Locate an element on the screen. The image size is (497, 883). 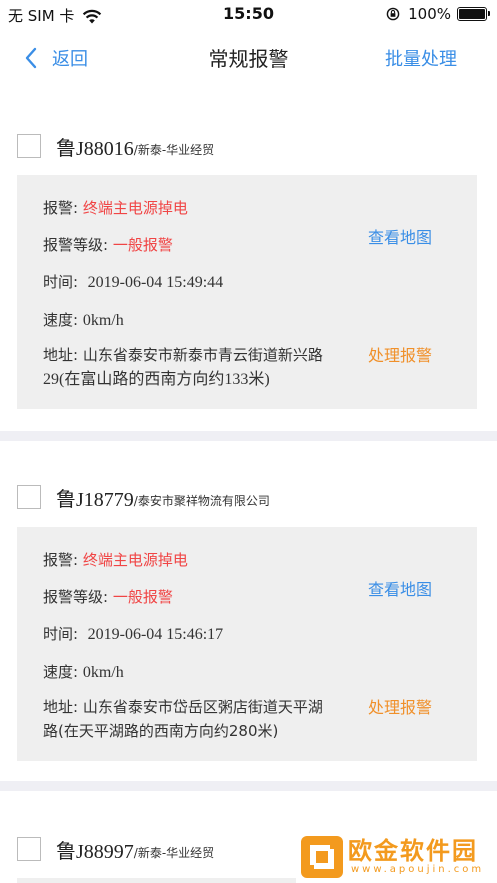
watermark-name-en: www.apoujin.com is located at coordinates (418, 869).